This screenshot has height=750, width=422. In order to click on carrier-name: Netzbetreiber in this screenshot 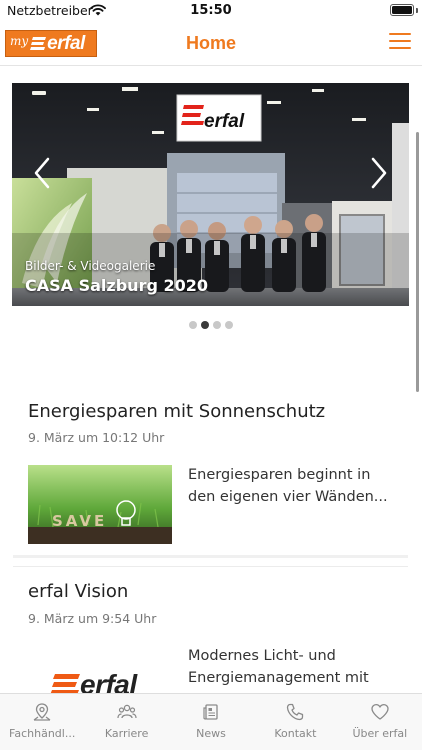, I will do `click(50, 10)`.